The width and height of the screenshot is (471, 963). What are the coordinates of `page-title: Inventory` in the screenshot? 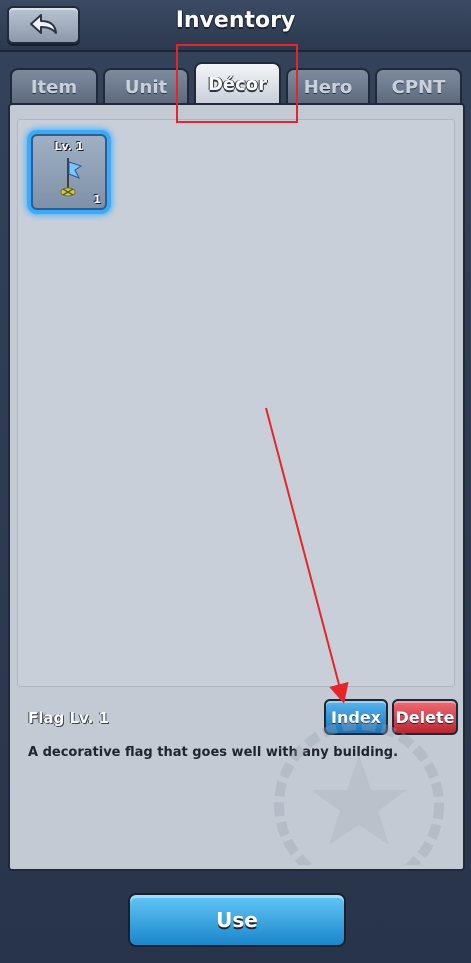 It's located at (235, 20).